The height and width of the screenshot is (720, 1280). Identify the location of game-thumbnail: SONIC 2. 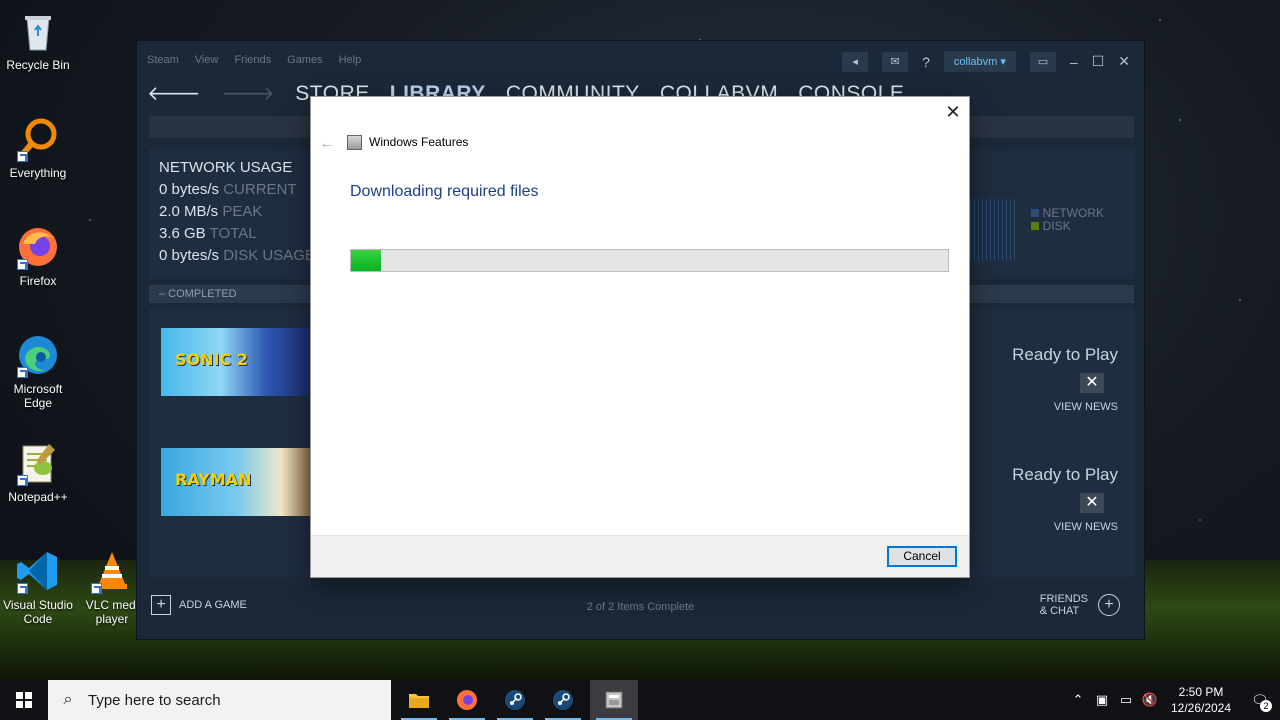
(236, 362).